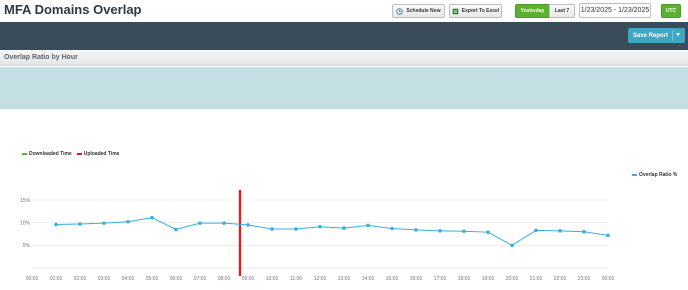 The width and height of the screenshot is (688, 290). What do you see at coordinates (344, 88) in the screenshot?
I see `filter-band` at bounding box center [344, 88].